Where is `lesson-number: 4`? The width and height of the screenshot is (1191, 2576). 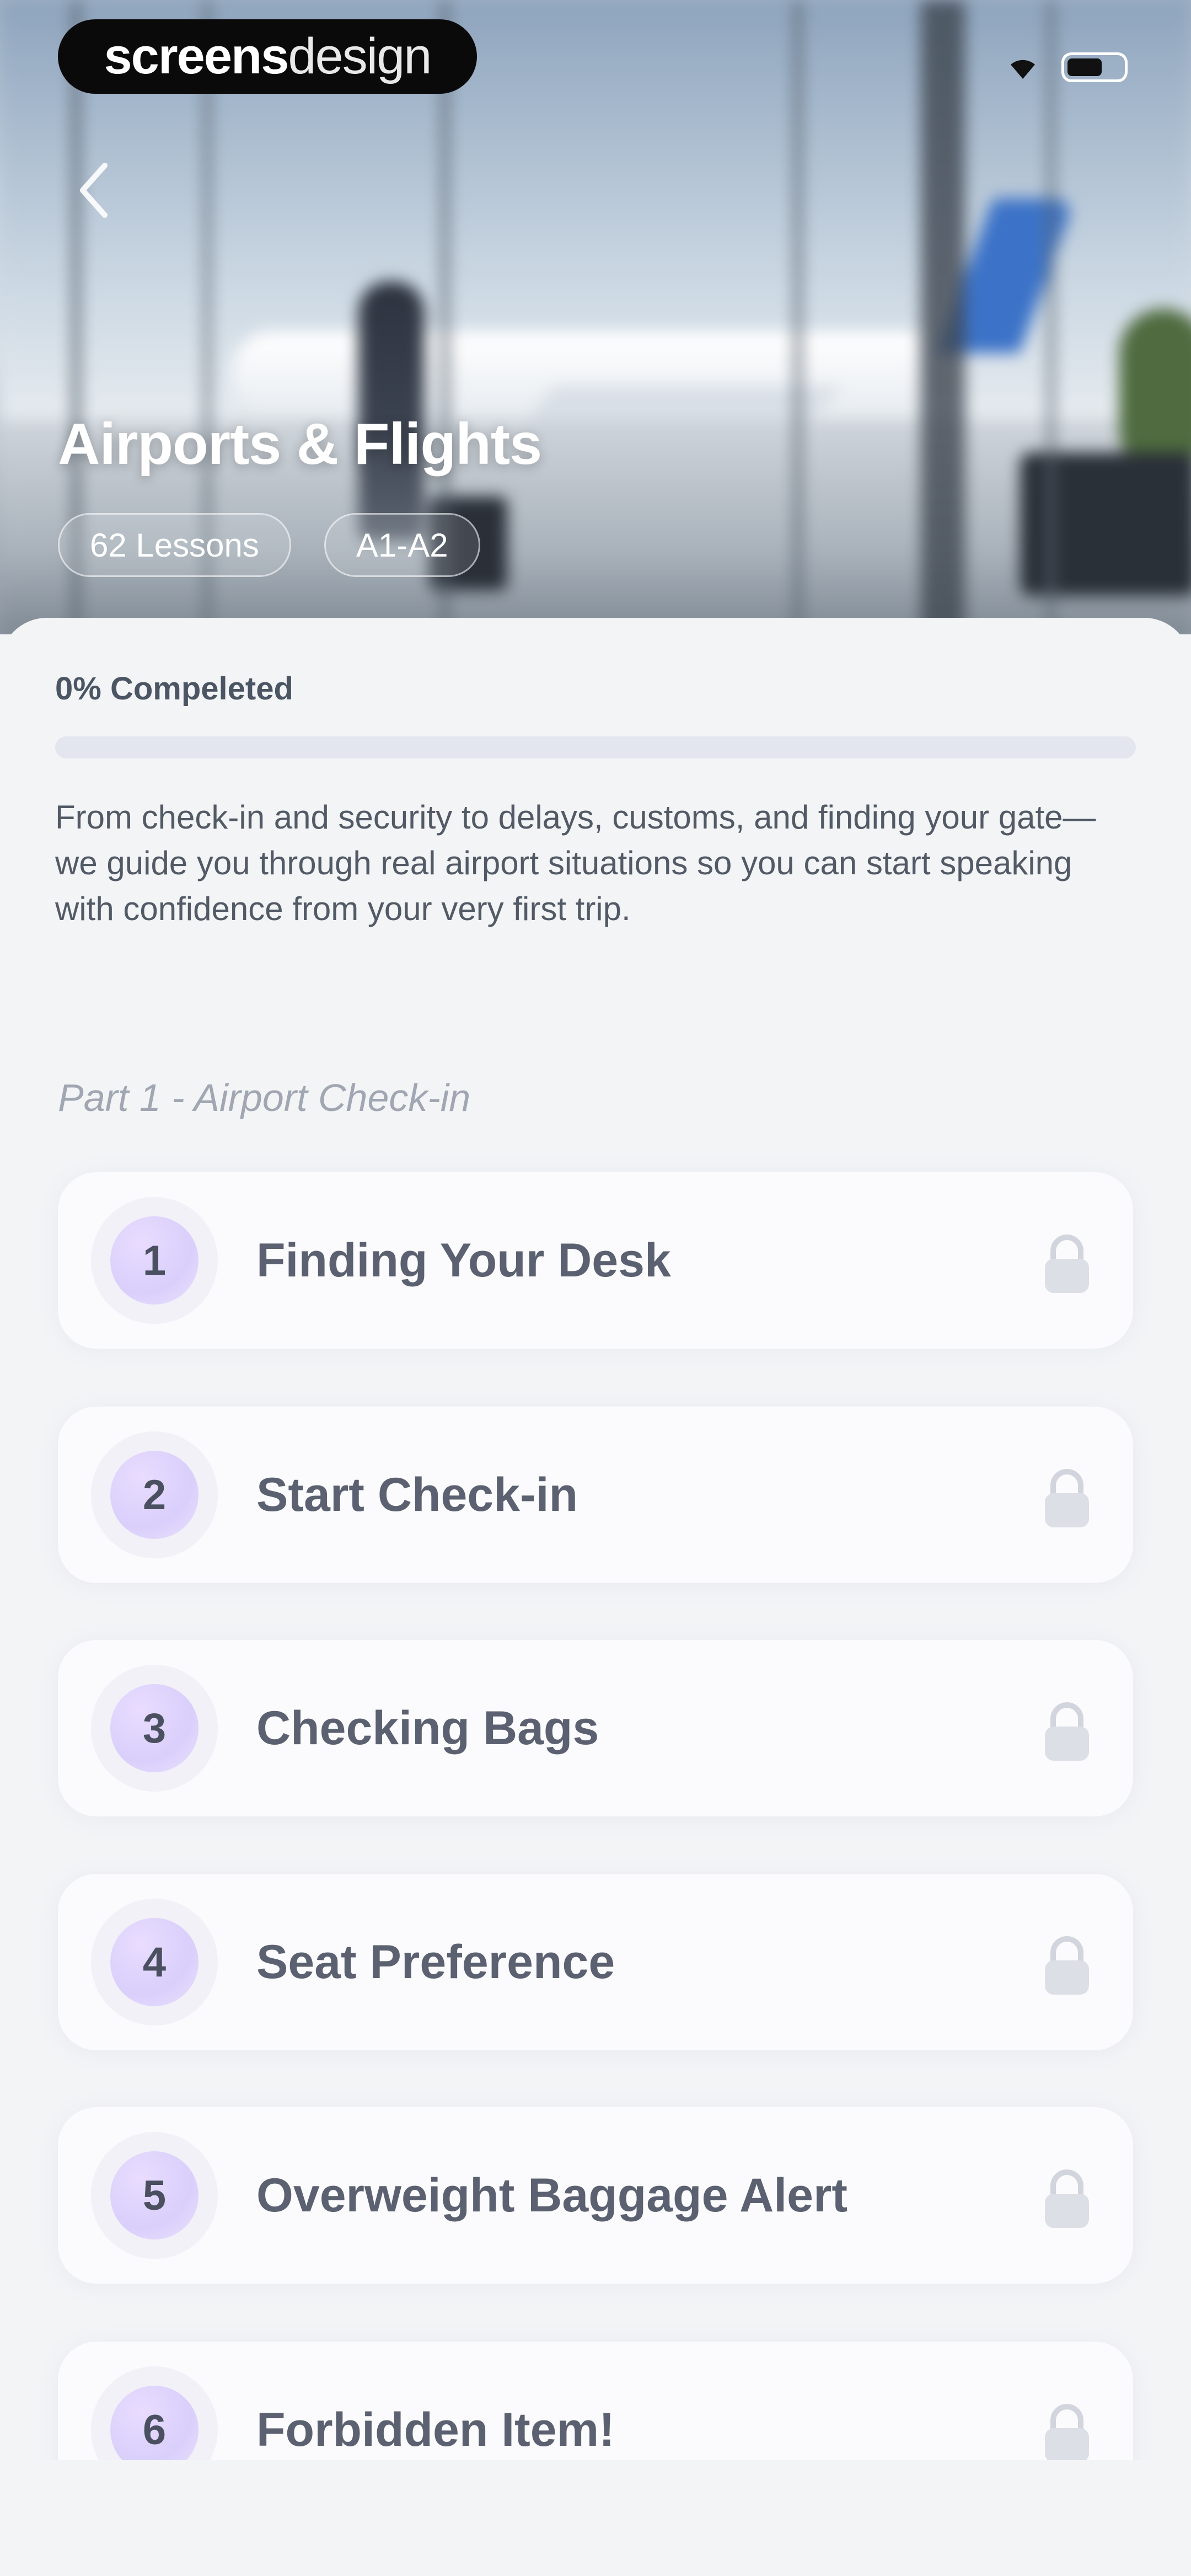
lesson-number: 4 is located at coordinates (154, 1962).